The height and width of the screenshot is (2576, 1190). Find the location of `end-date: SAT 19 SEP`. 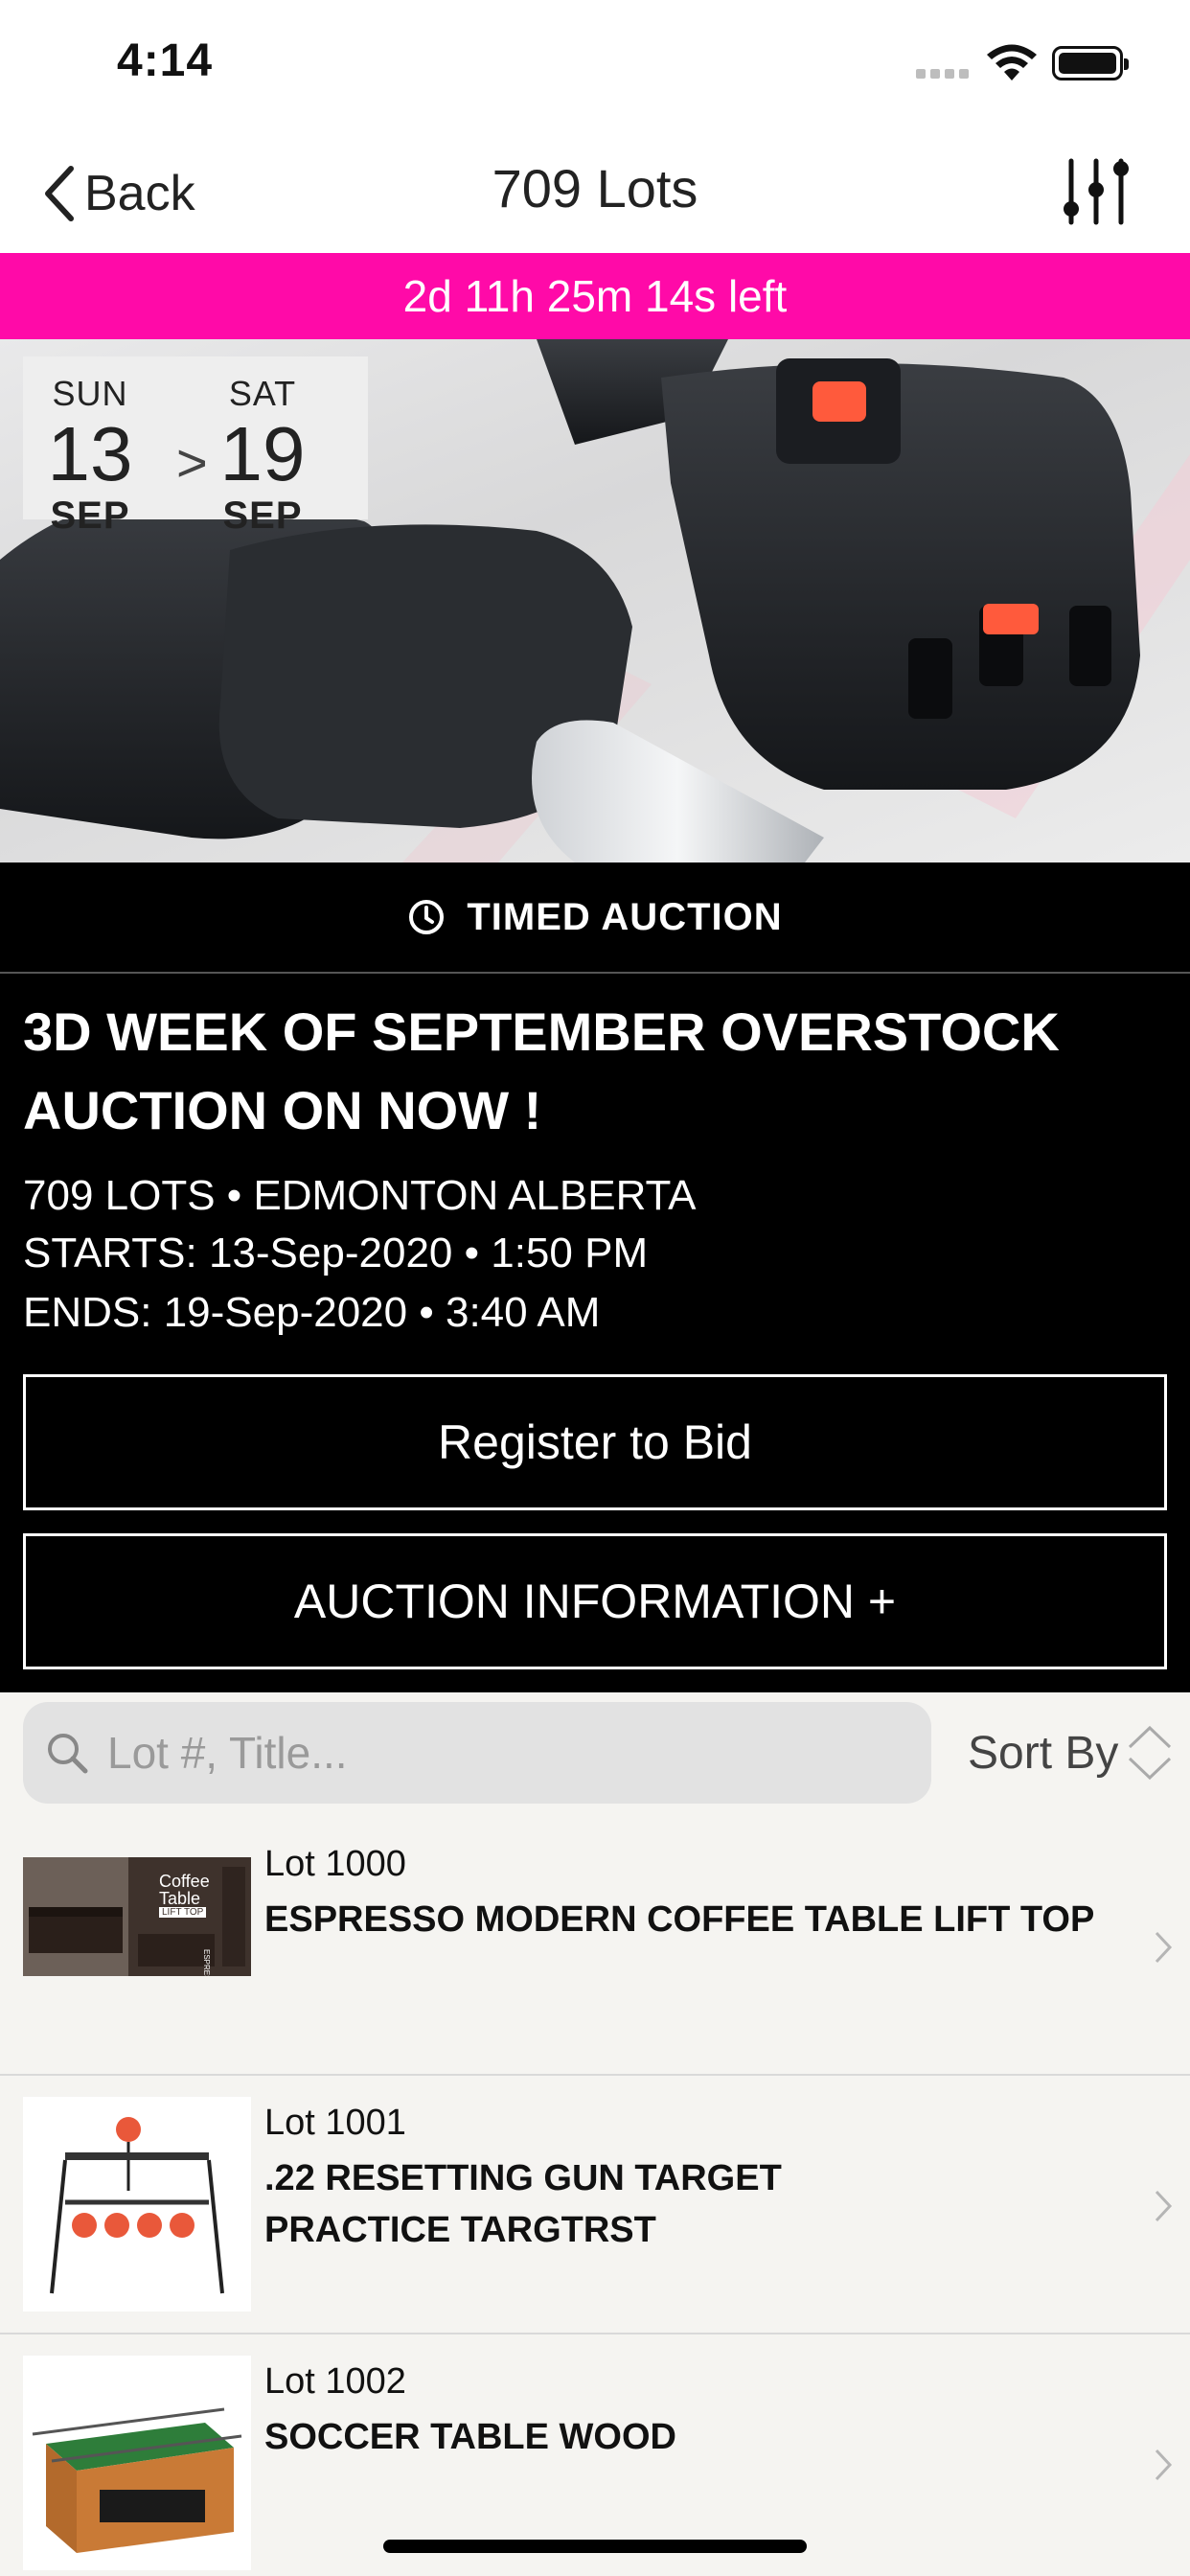

end-date: SAT 19 SEP is located at coordinates (263, 456).